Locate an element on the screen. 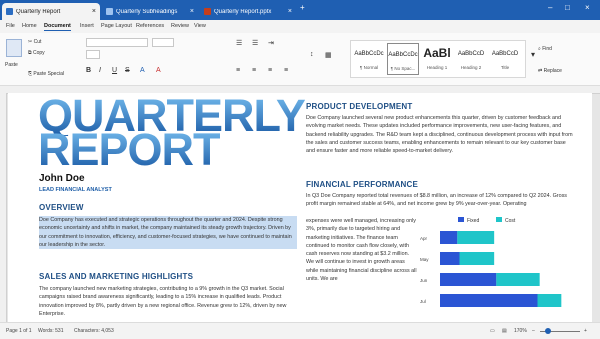  bar-cost-jun is located at coordinates (518, 279).